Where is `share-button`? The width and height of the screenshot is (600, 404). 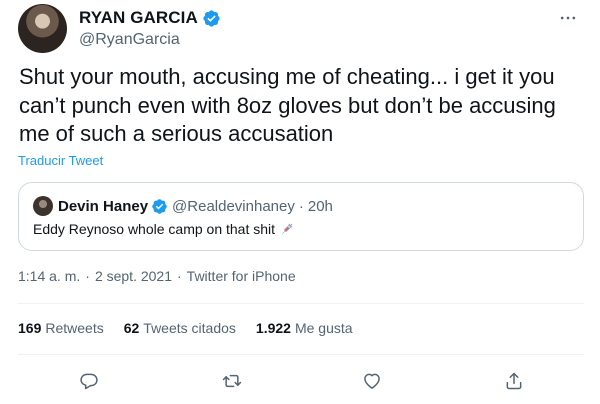
share-button is located at coordinates (514, 381).